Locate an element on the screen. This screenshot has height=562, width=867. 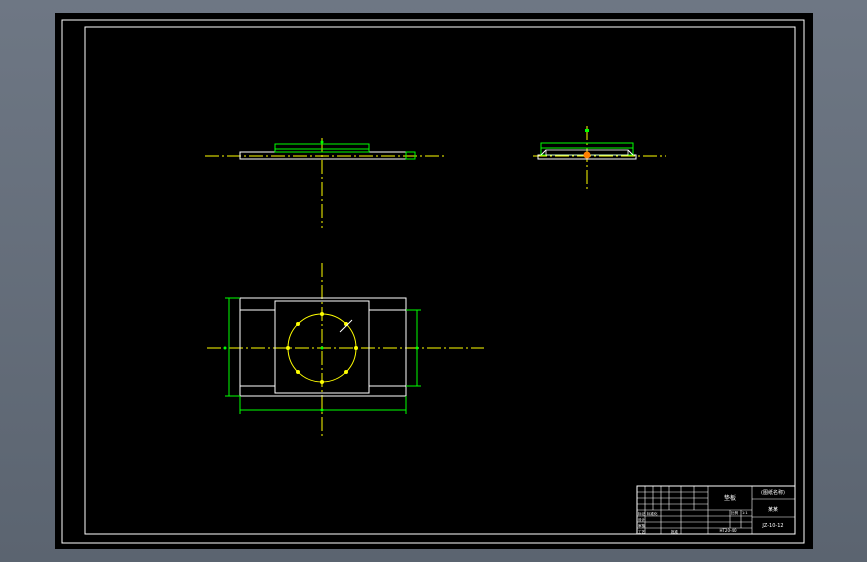
grid-label-scale: 比例 is located at coordinates (735, 512).